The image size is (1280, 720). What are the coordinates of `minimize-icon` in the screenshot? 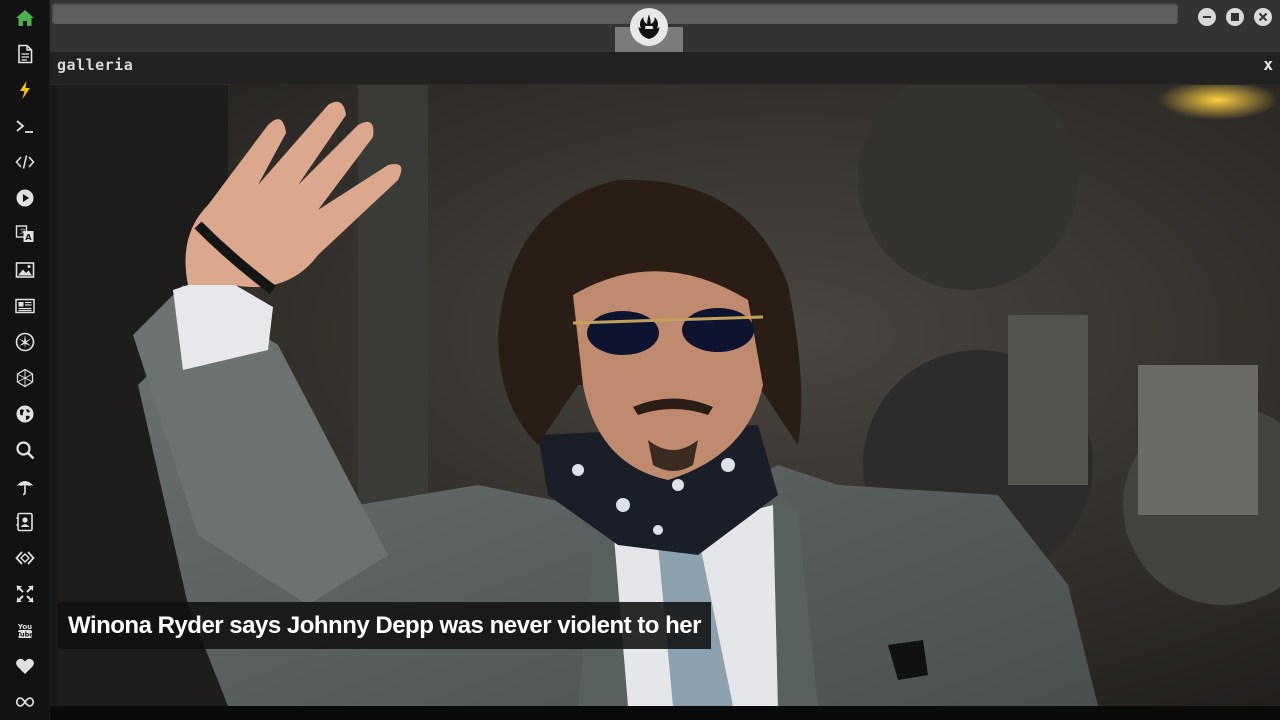 It's located at (1207, 17).